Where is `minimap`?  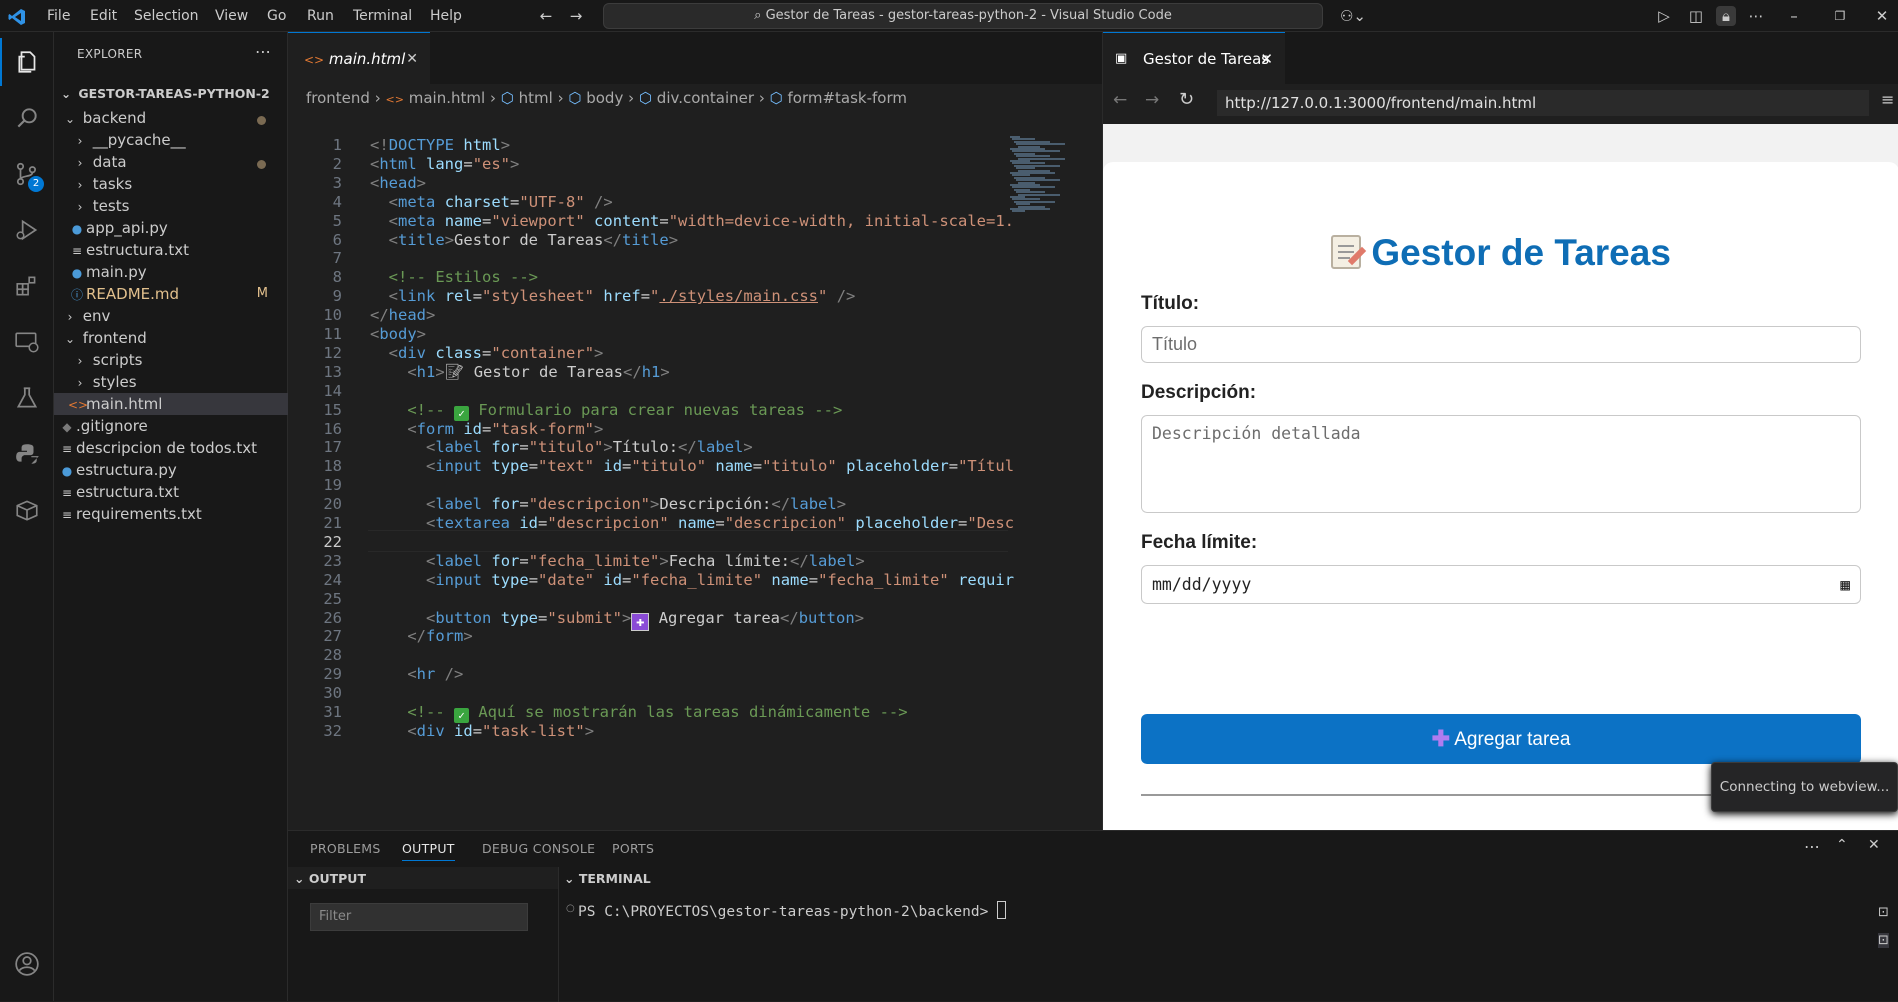
minimap is located at coordinates (1043, 186).